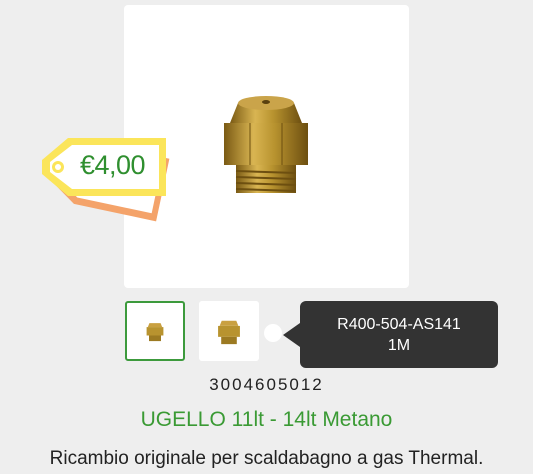  Describe the element at coordinates (113, 165) in the screenshot. I see `product-price: €4,00` at that location.